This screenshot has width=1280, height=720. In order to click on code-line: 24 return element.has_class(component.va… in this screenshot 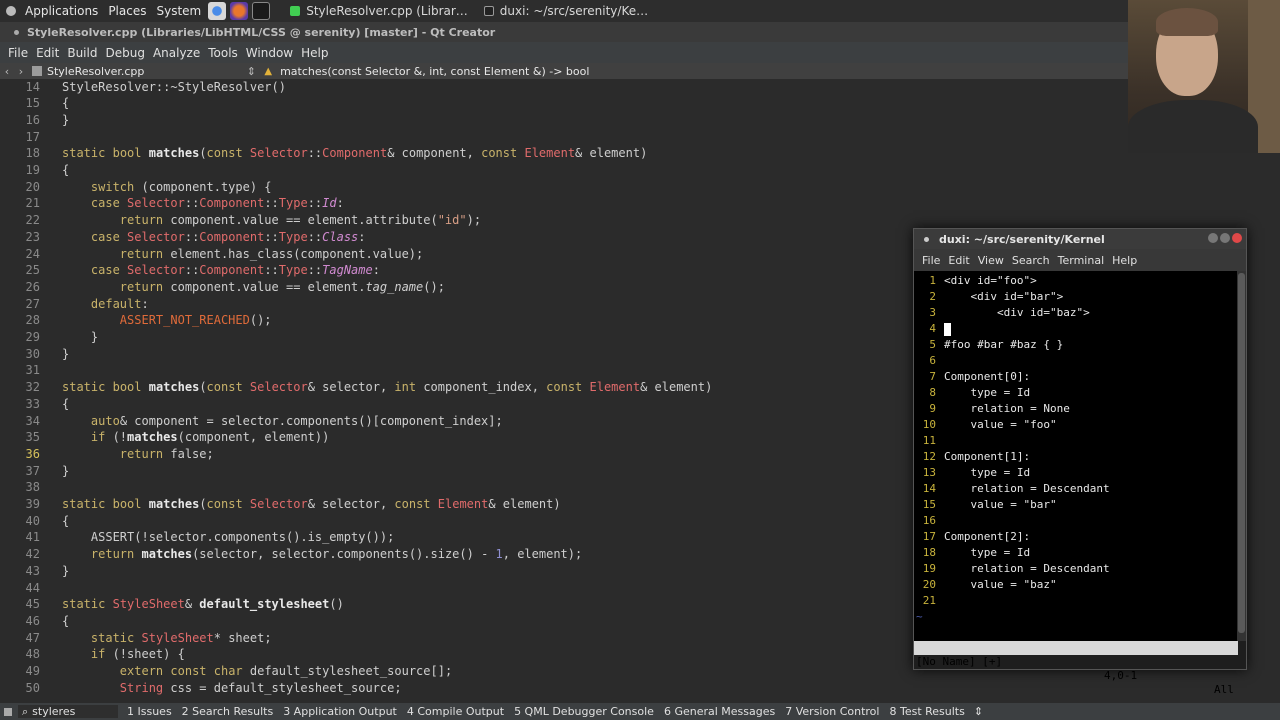, I will do `click(450, 254)`.